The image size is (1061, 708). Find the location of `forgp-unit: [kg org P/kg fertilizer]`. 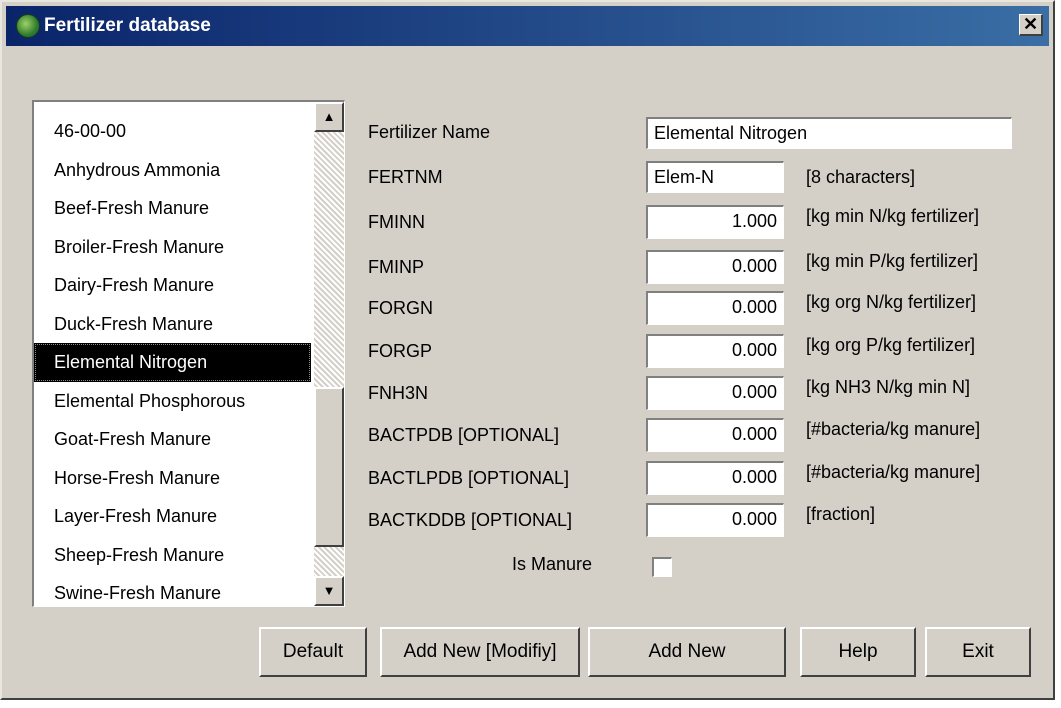

forgp-unit: [kg org P/kg fertilizer] is located at coordinates (891, 345).